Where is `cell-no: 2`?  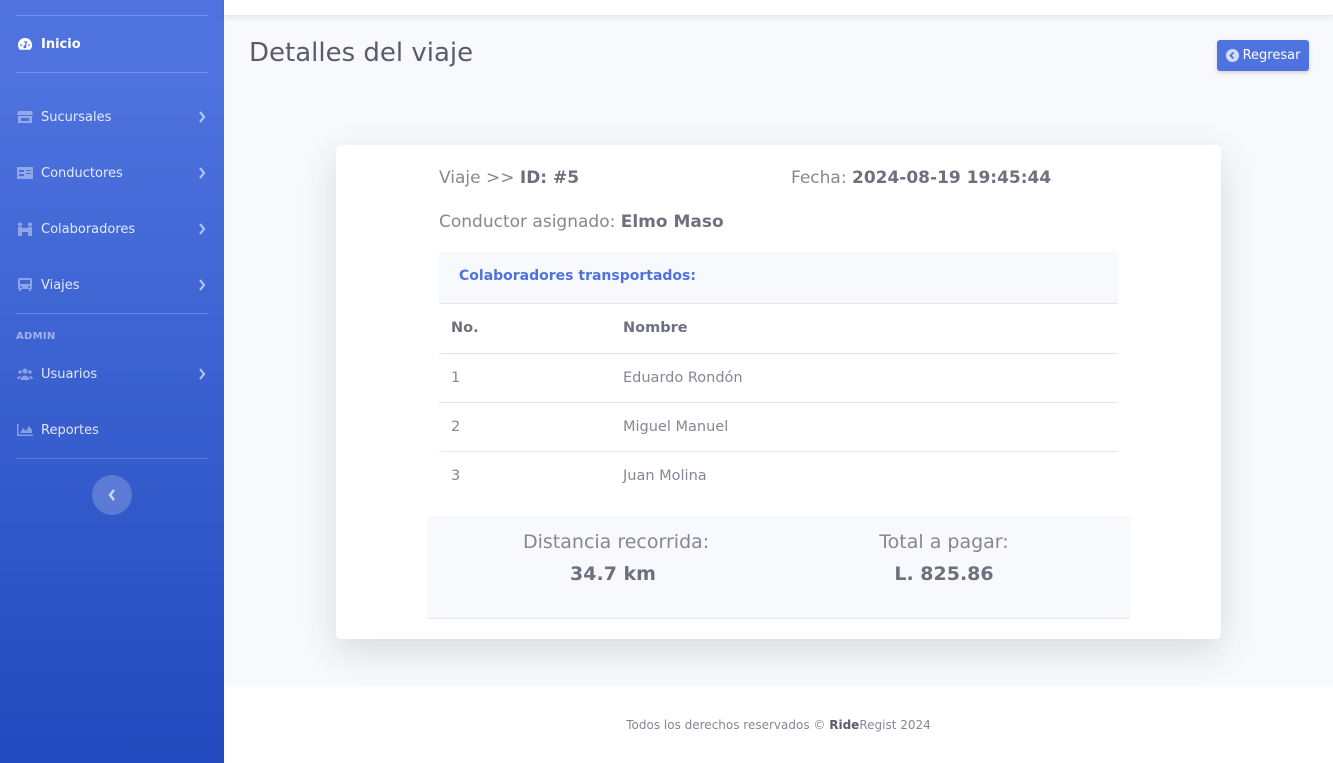
cell-no: 2 is located at coordinates (525, 427).